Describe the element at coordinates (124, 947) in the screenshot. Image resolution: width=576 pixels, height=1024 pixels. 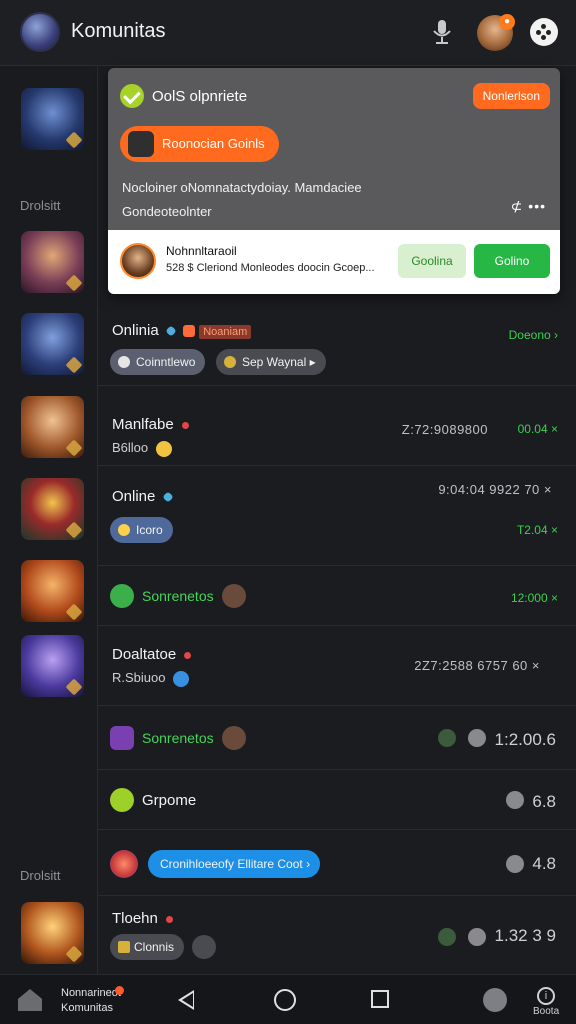
I see `trophy-icon` at that location.